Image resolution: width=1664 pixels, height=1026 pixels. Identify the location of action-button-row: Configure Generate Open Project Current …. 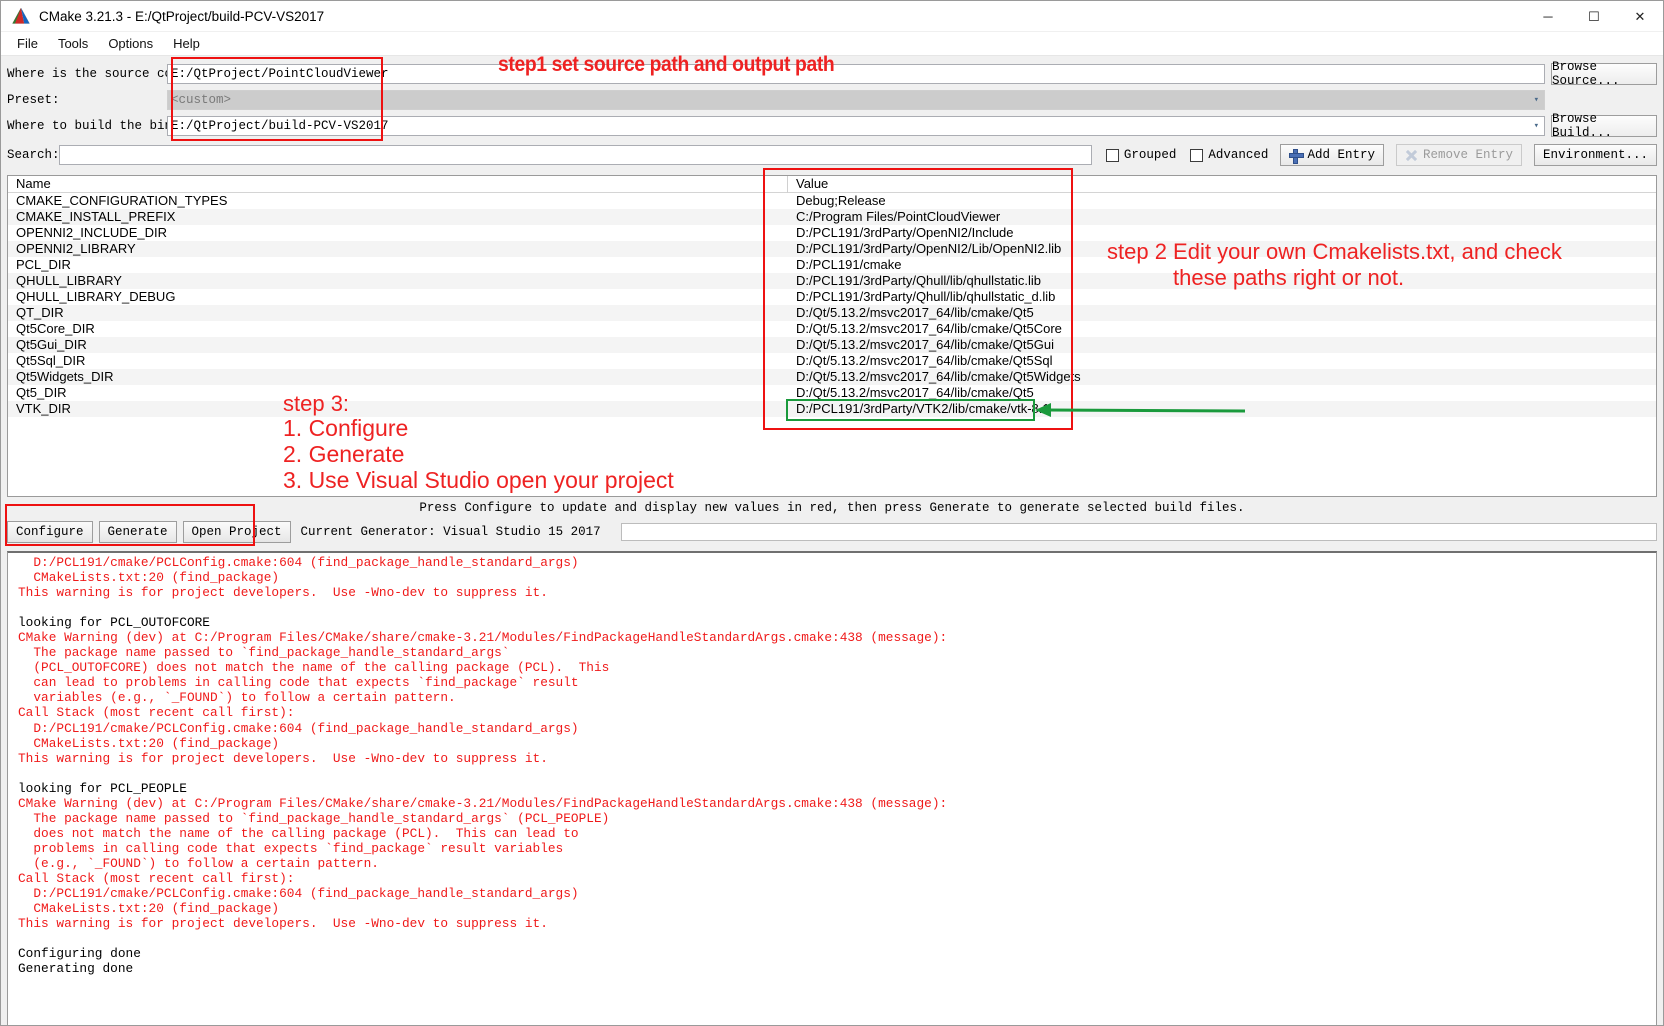
(832, 532).